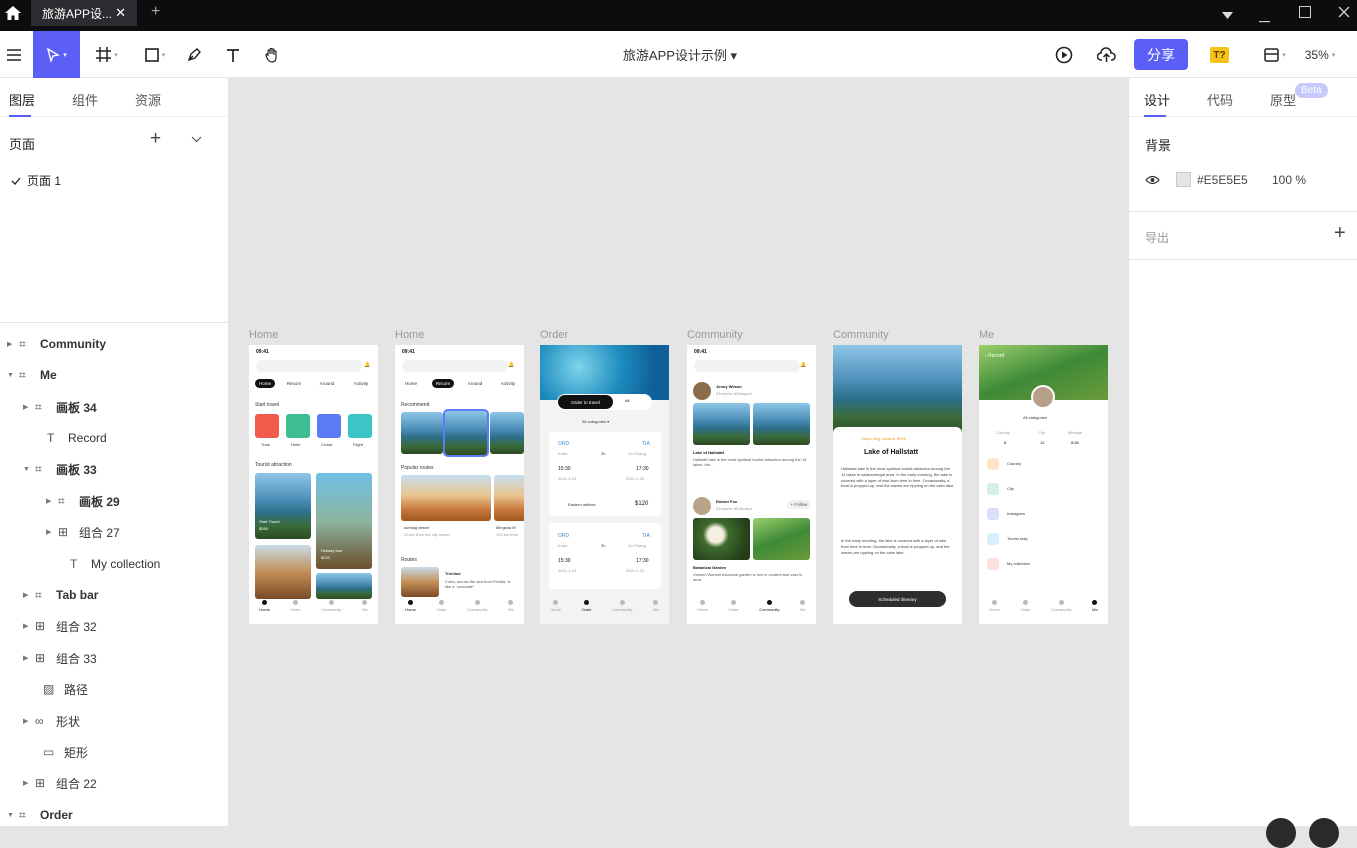  What do you see at coordinates (1275, 54) in the screenshot?
I see `layout-icon: ▾` at bounding box center [1275, 54].